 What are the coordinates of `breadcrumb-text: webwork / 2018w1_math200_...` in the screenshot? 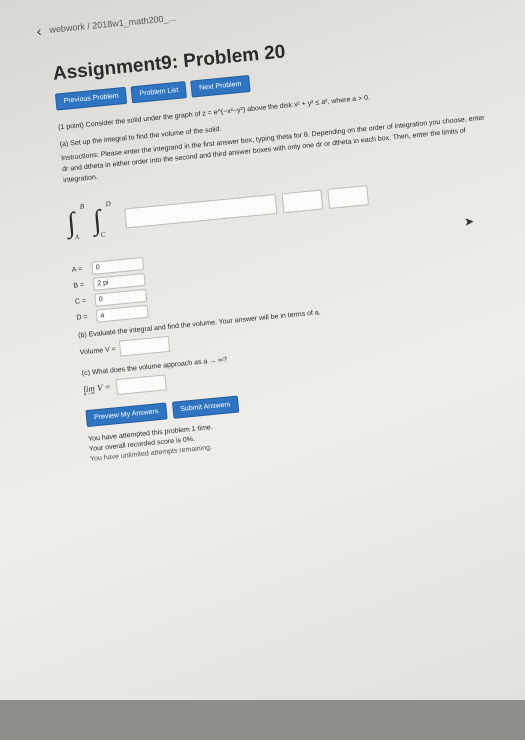 It's located at (112, 24).